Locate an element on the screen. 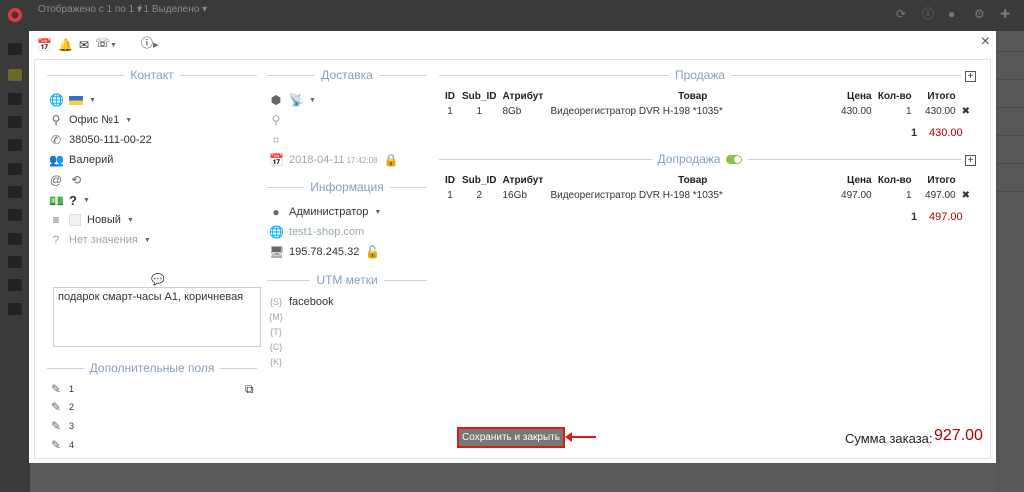  extra-field-4: ✎ 4 is located at coordinates (61, 445).